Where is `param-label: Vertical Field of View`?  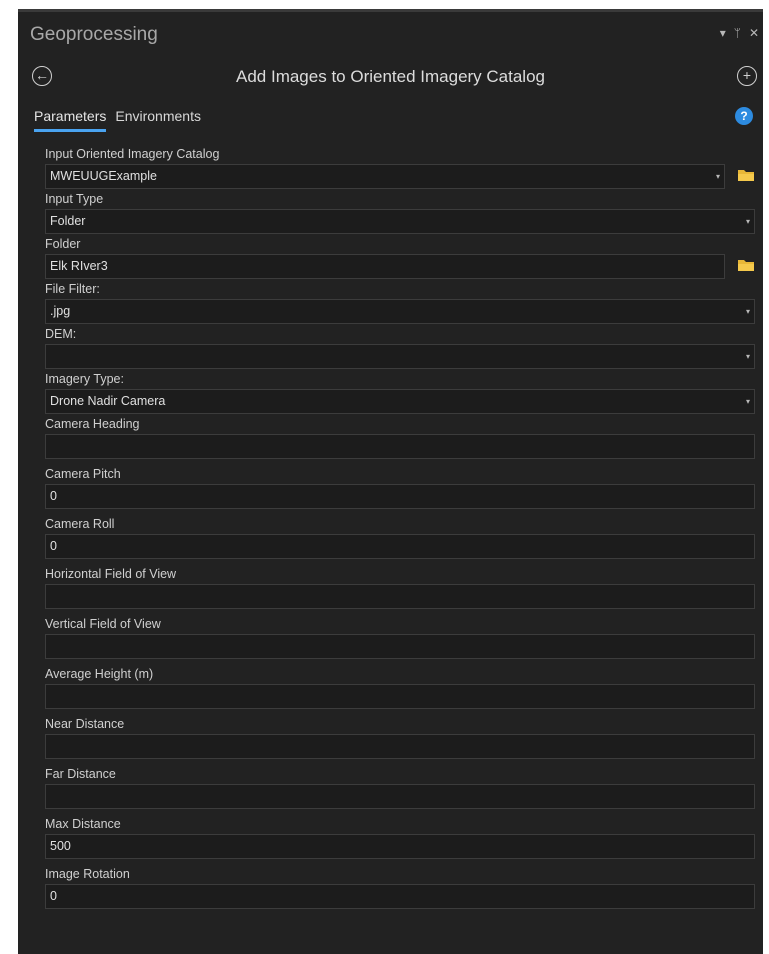
param-label: Vertical Field of View is located at coordinates (103, 624).